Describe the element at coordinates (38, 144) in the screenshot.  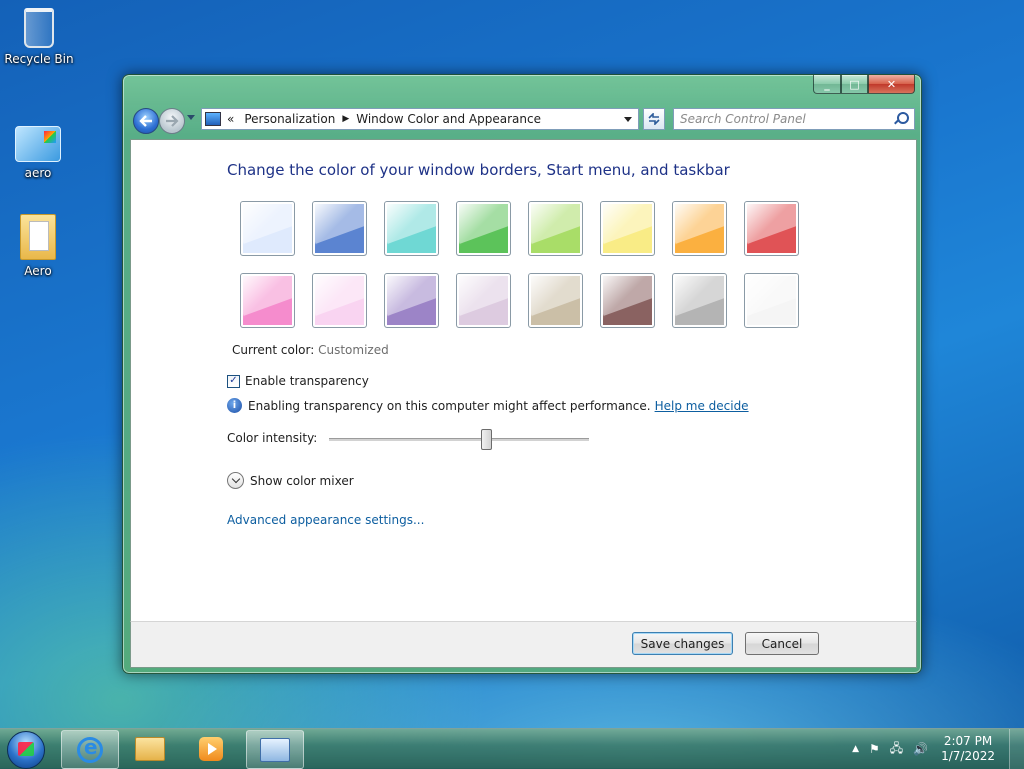
I see `aero-theme-icon` at that location.